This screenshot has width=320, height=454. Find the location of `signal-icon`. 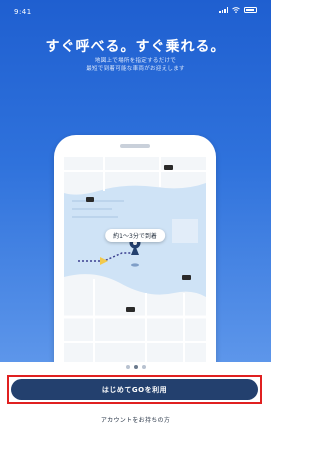

signal-icon is located at coordinates (223, 10).